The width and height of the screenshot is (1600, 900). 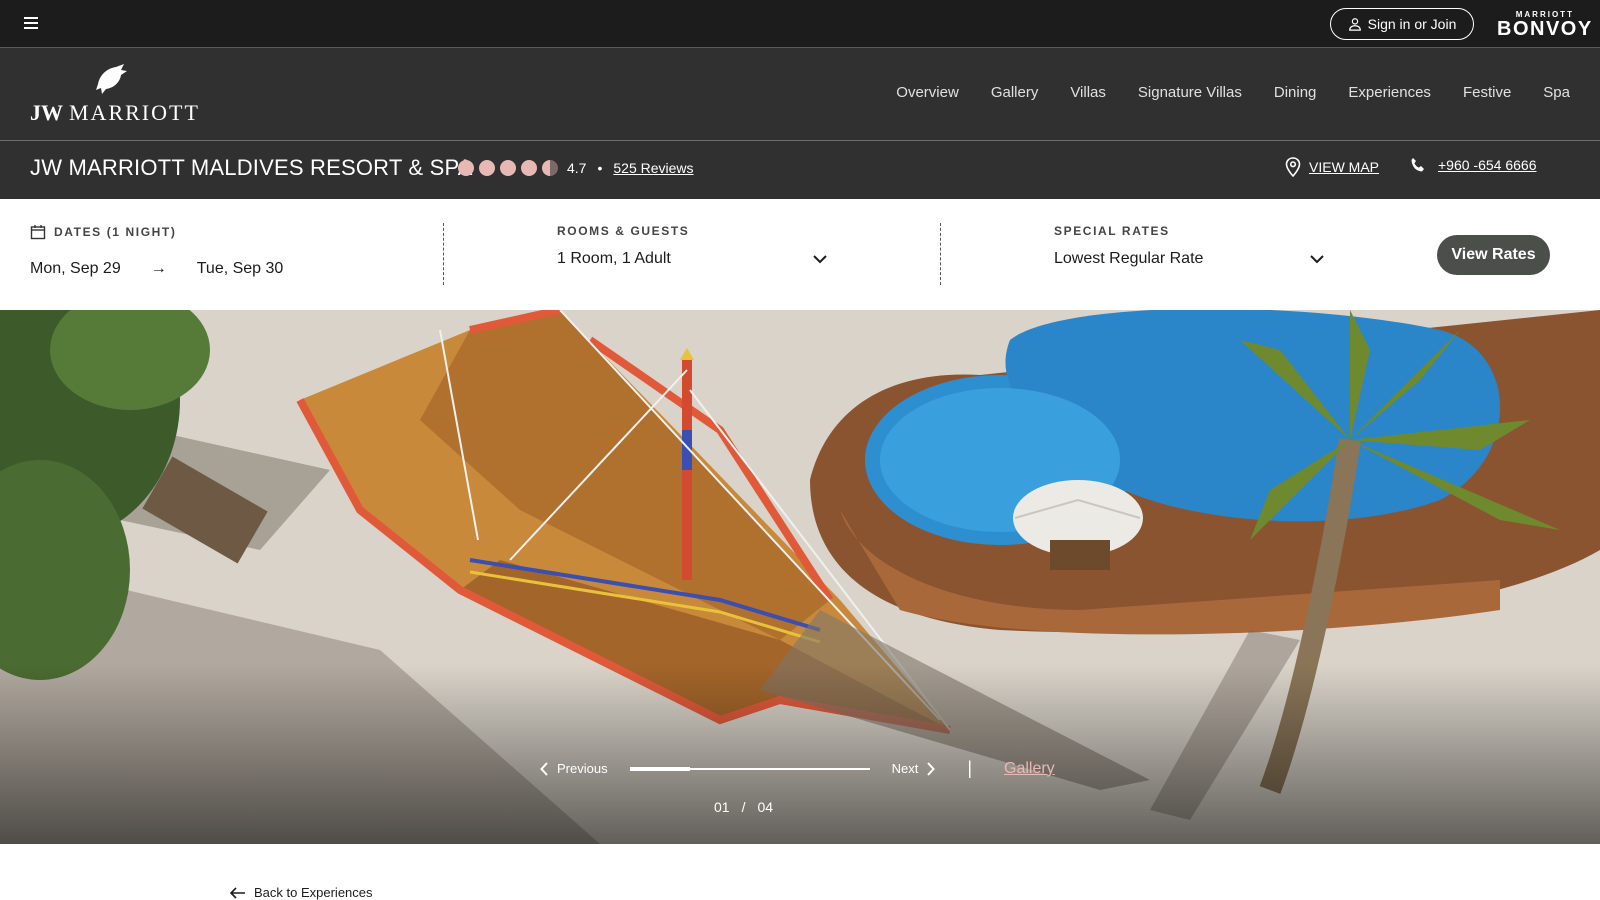 I want to click on jw-marriott-logo: JW MARRIOTT, so click(x=114, y=95).